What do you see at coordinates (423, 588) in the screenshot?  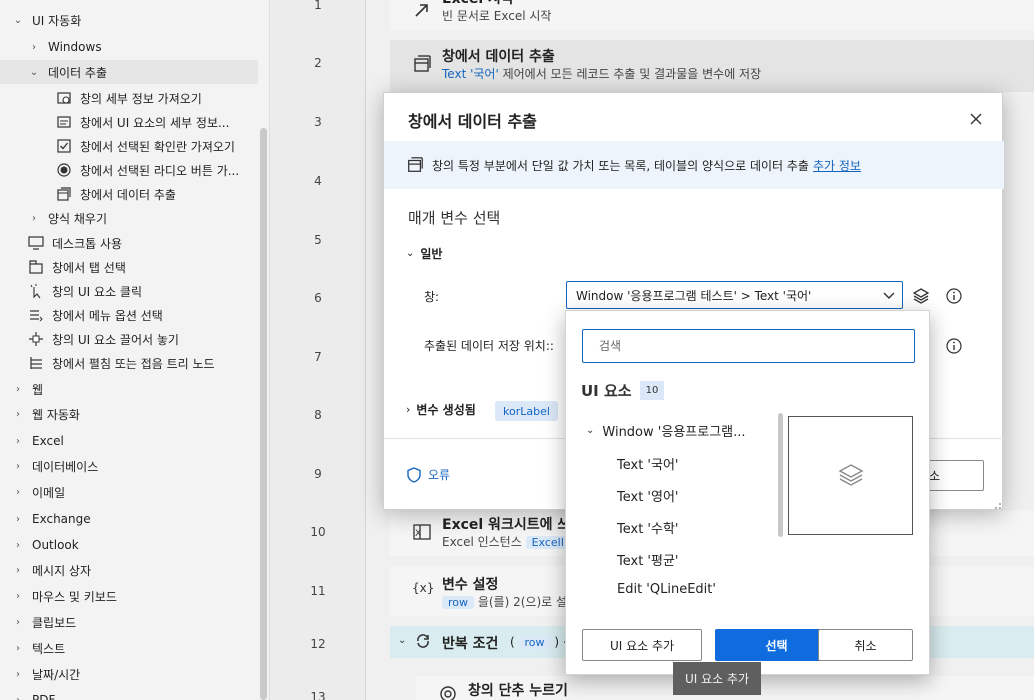 I see `variable-icon: {x}` at bounding box center [423, 588].